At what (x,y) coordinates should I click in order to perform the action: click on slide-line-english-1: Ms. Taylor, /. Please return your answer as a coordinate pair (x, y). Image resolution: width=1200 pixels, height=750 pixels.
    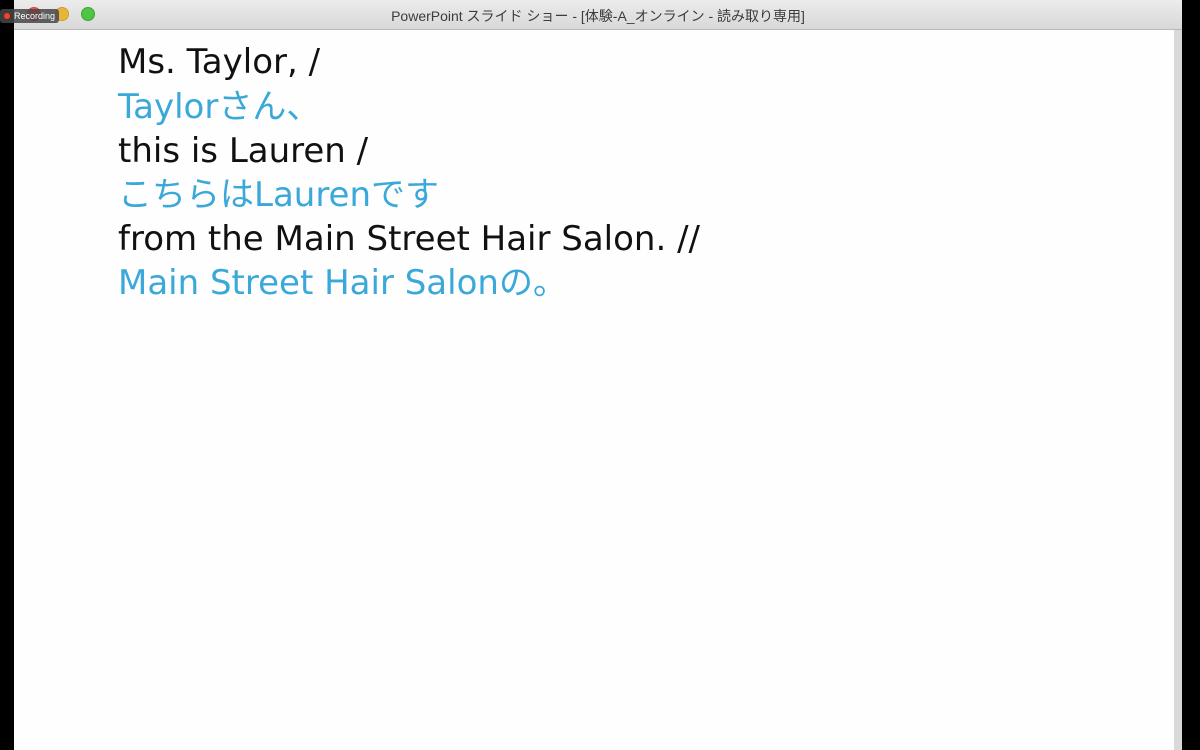
    Looking at the image, I should click on (219, 62).